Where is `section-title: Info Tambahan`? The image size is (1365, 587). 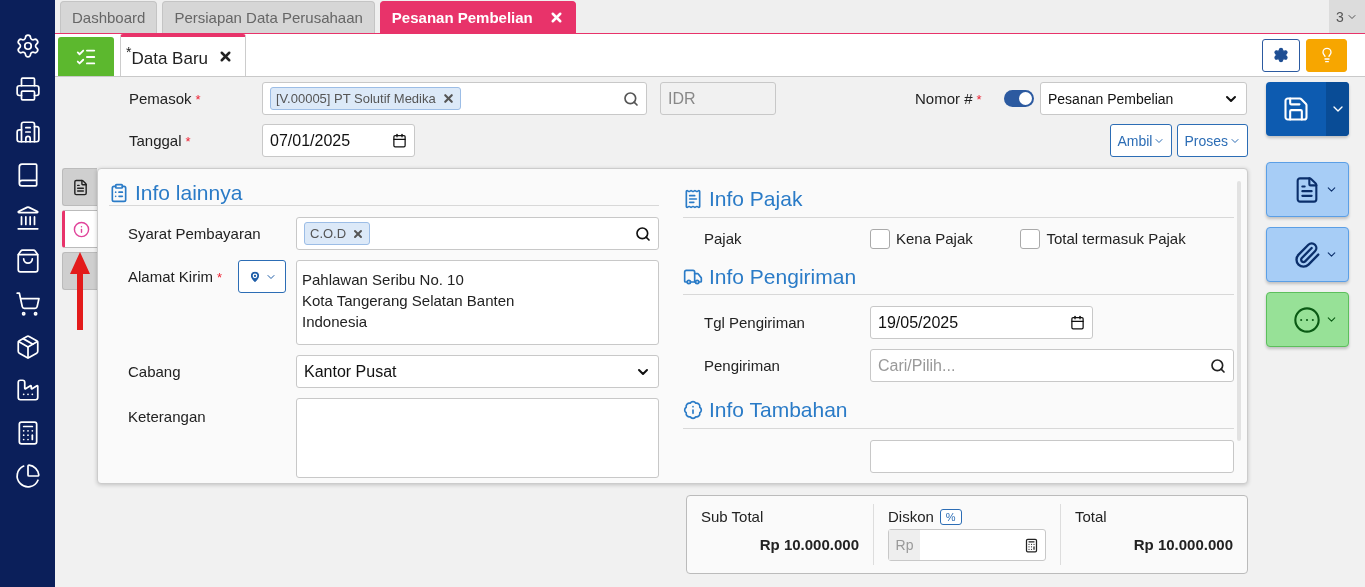
section-title: Info Tambahan is located at coordinates (778, 410).